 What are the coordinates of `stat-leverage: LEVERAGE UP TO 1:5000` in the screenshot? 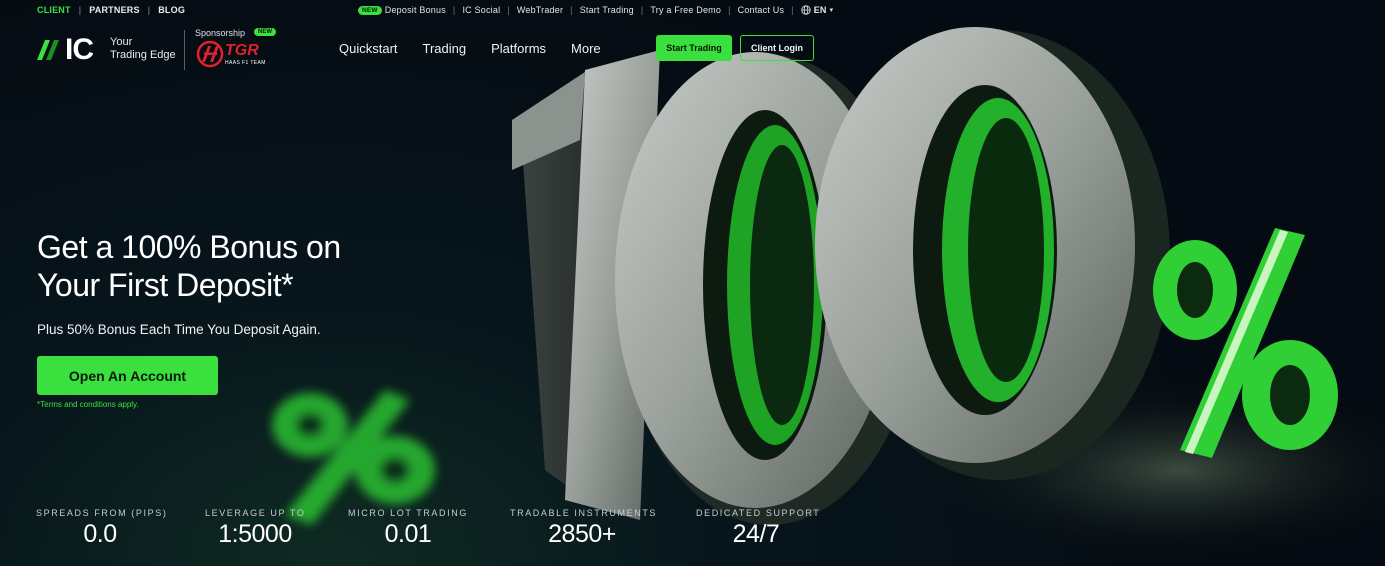 It's located at (255, 528).